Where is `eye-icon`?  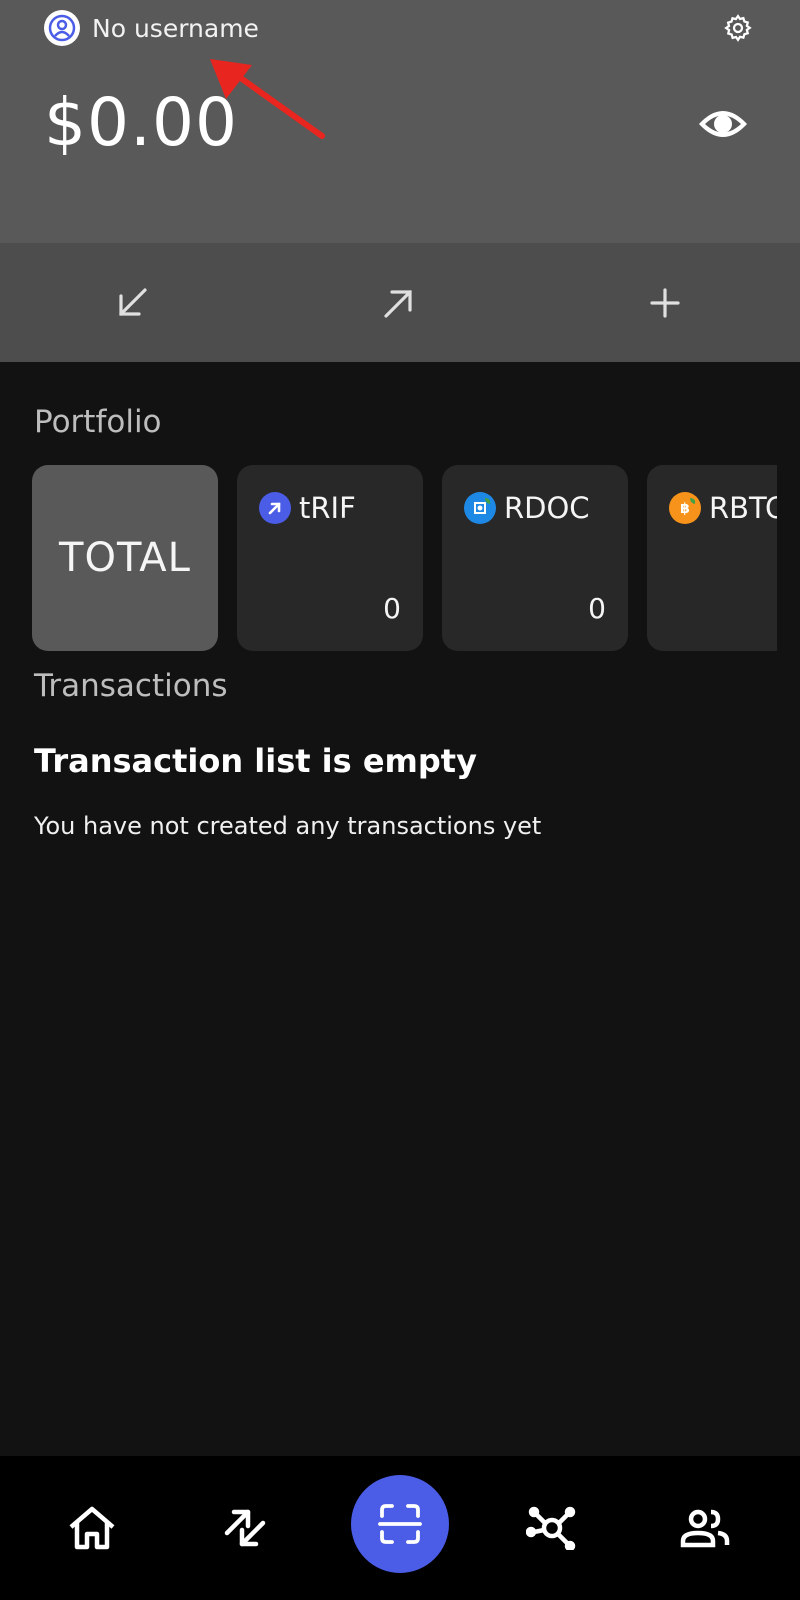 eye-icon is located at coordinates (723, 124).